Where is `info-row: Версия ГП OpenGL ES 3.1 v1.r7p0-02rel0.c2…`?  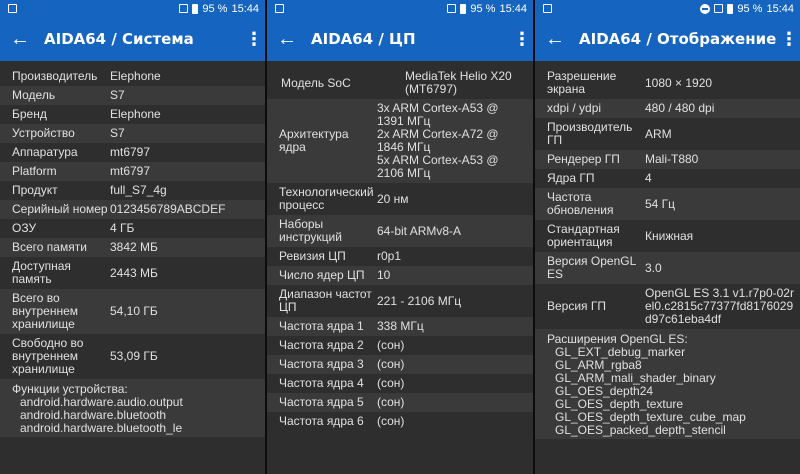
info-row: Версия ГП OpenGL ES 3.1 v1.r7p0-02rel0.c2… is located at coordinates (667, 306).